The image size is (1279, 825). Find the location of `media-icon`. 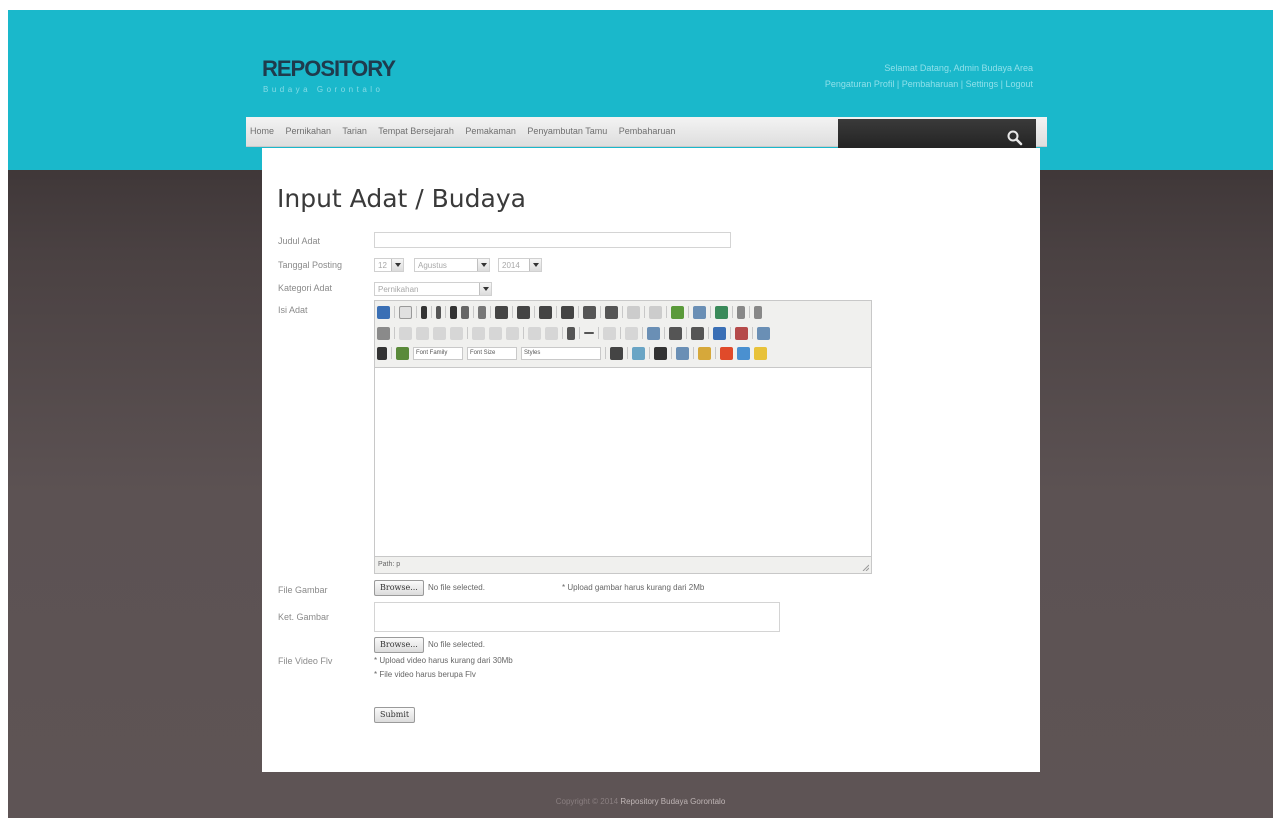

media-icon is located at coordinates (682, 353).